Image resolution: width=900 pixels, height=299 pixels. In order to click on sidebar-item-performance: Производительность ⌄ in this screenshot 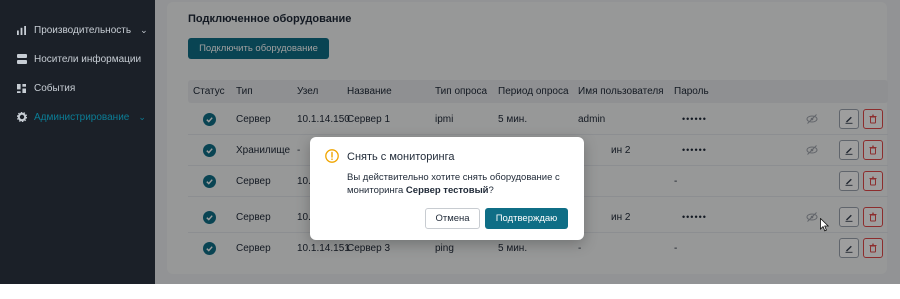, I will do `click(82, 30)`.